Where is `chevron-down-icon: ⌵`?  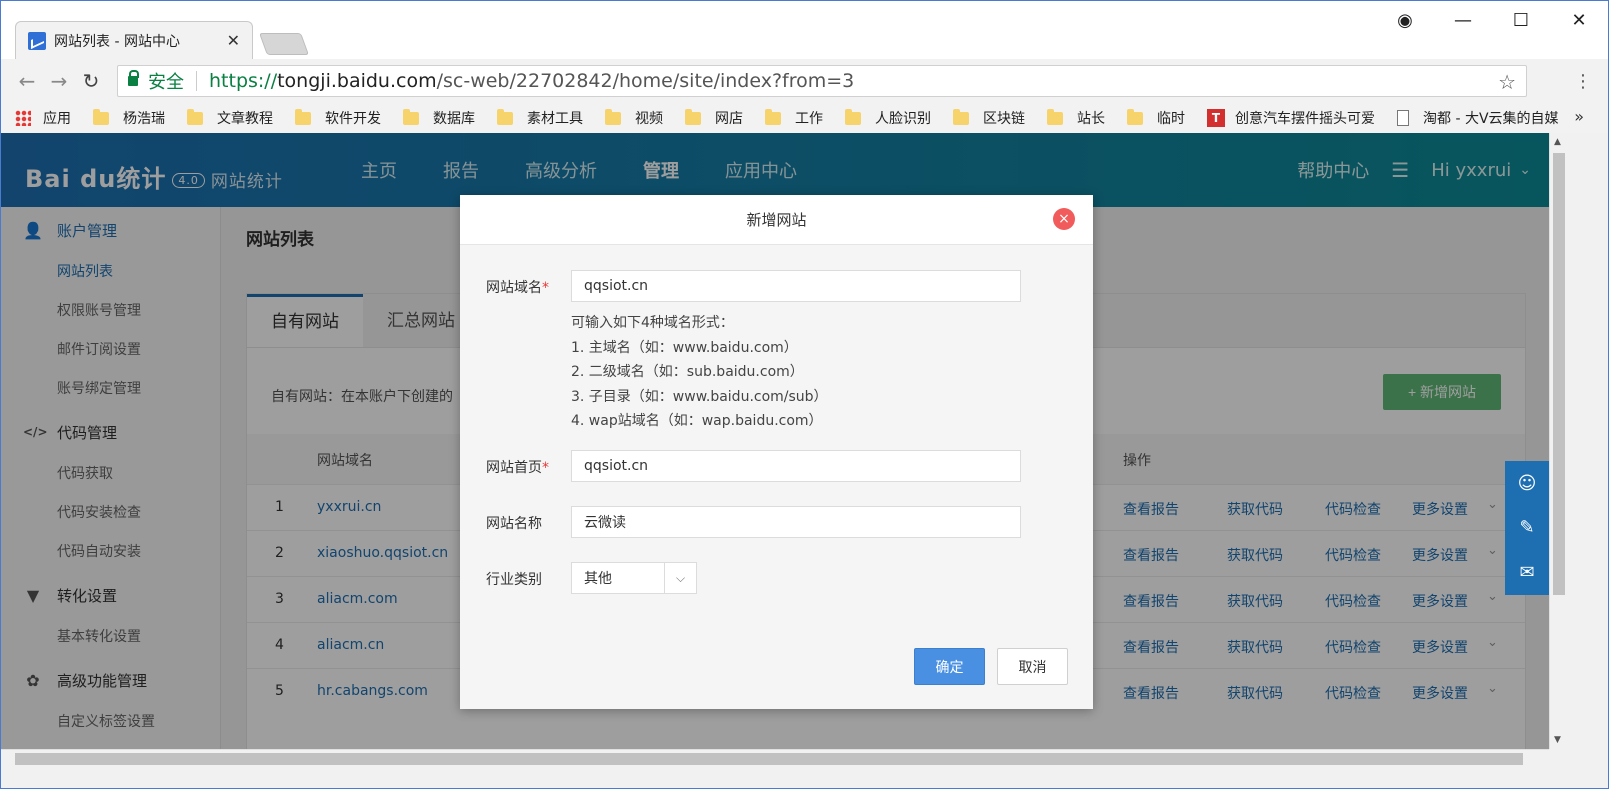
chevron-down-icon: ⌵ is located at coordinates (680, 578).